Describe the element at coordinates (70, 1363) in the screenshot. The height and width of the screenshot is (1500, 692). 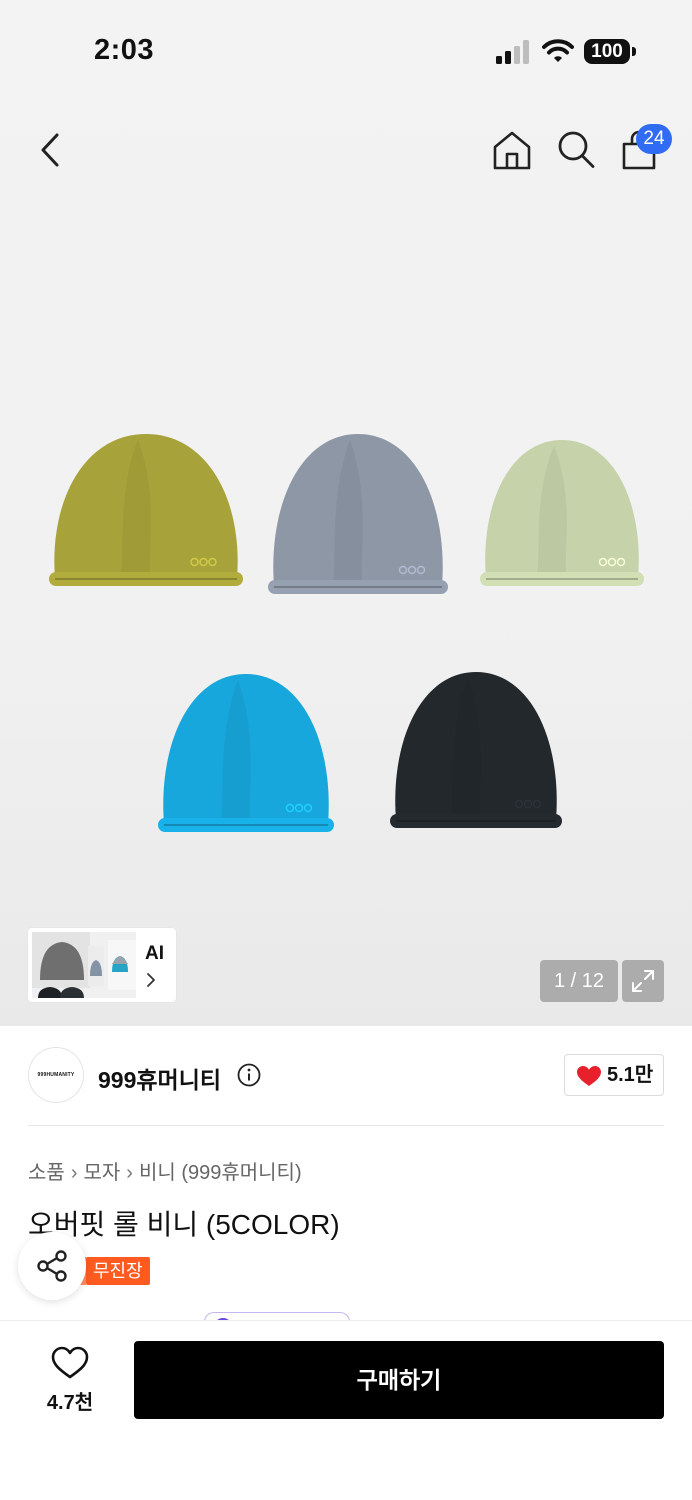
I see `heart-outline-icon` at that location.